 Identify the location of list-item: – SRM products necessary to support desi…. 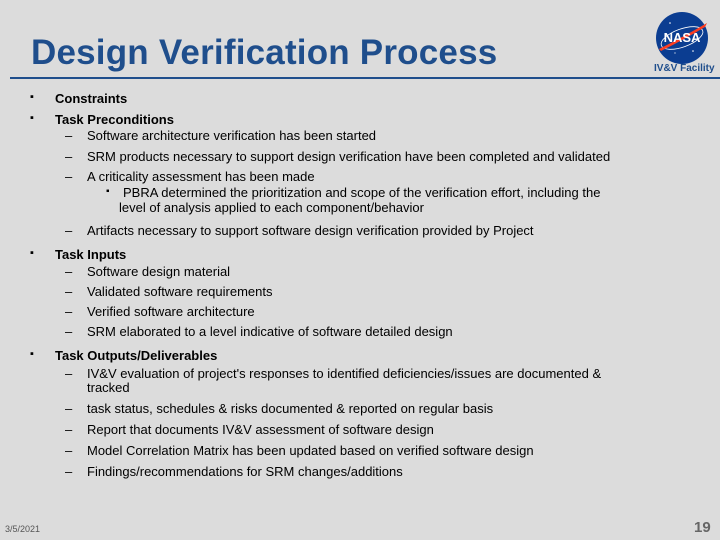
(338, 156).